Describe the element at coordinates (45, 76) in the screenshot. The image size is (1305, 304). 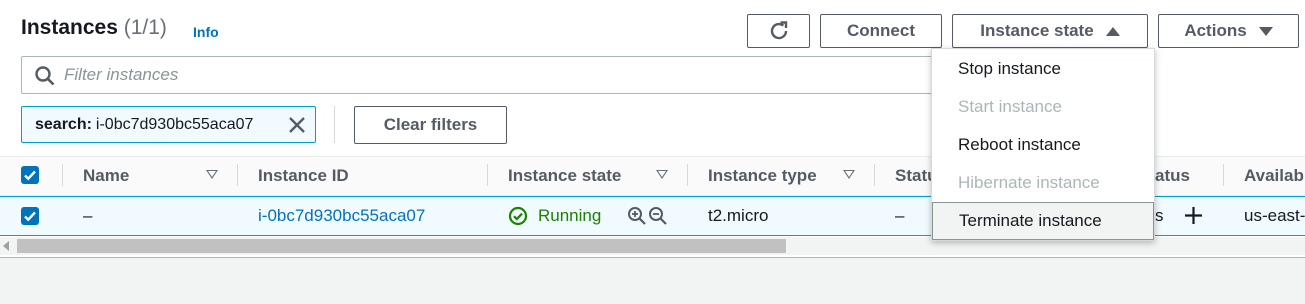
I see `search-icon` at that location.